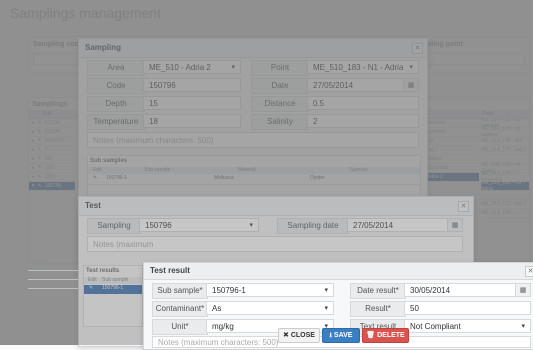 The image size is (533, 350). I want to click on close-button: ✖ CLOSE, so click(299, 335).